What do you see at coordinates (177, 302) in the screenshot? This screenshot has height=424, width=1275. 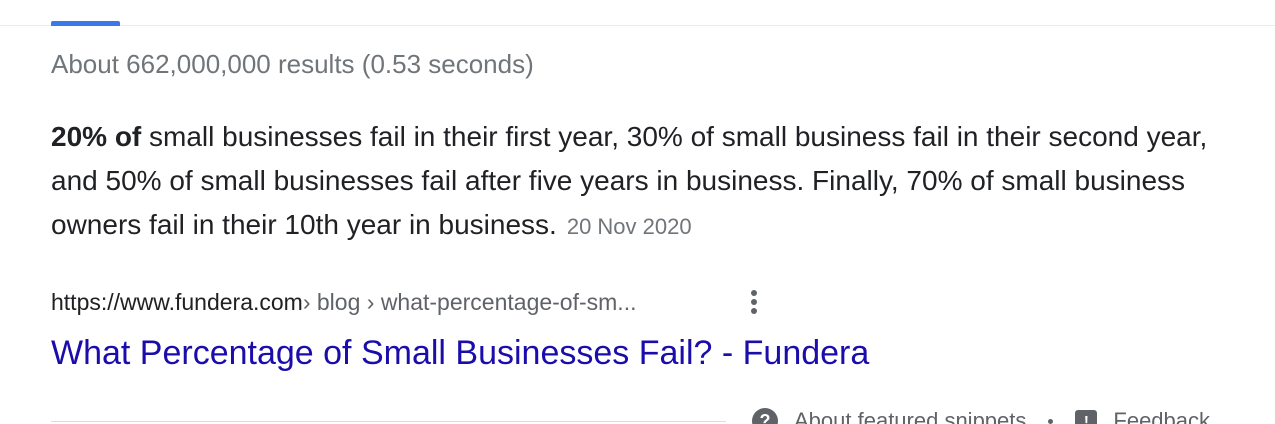 I see `source-domain: https://www.fundera.com` at bounding box center [177, 302].